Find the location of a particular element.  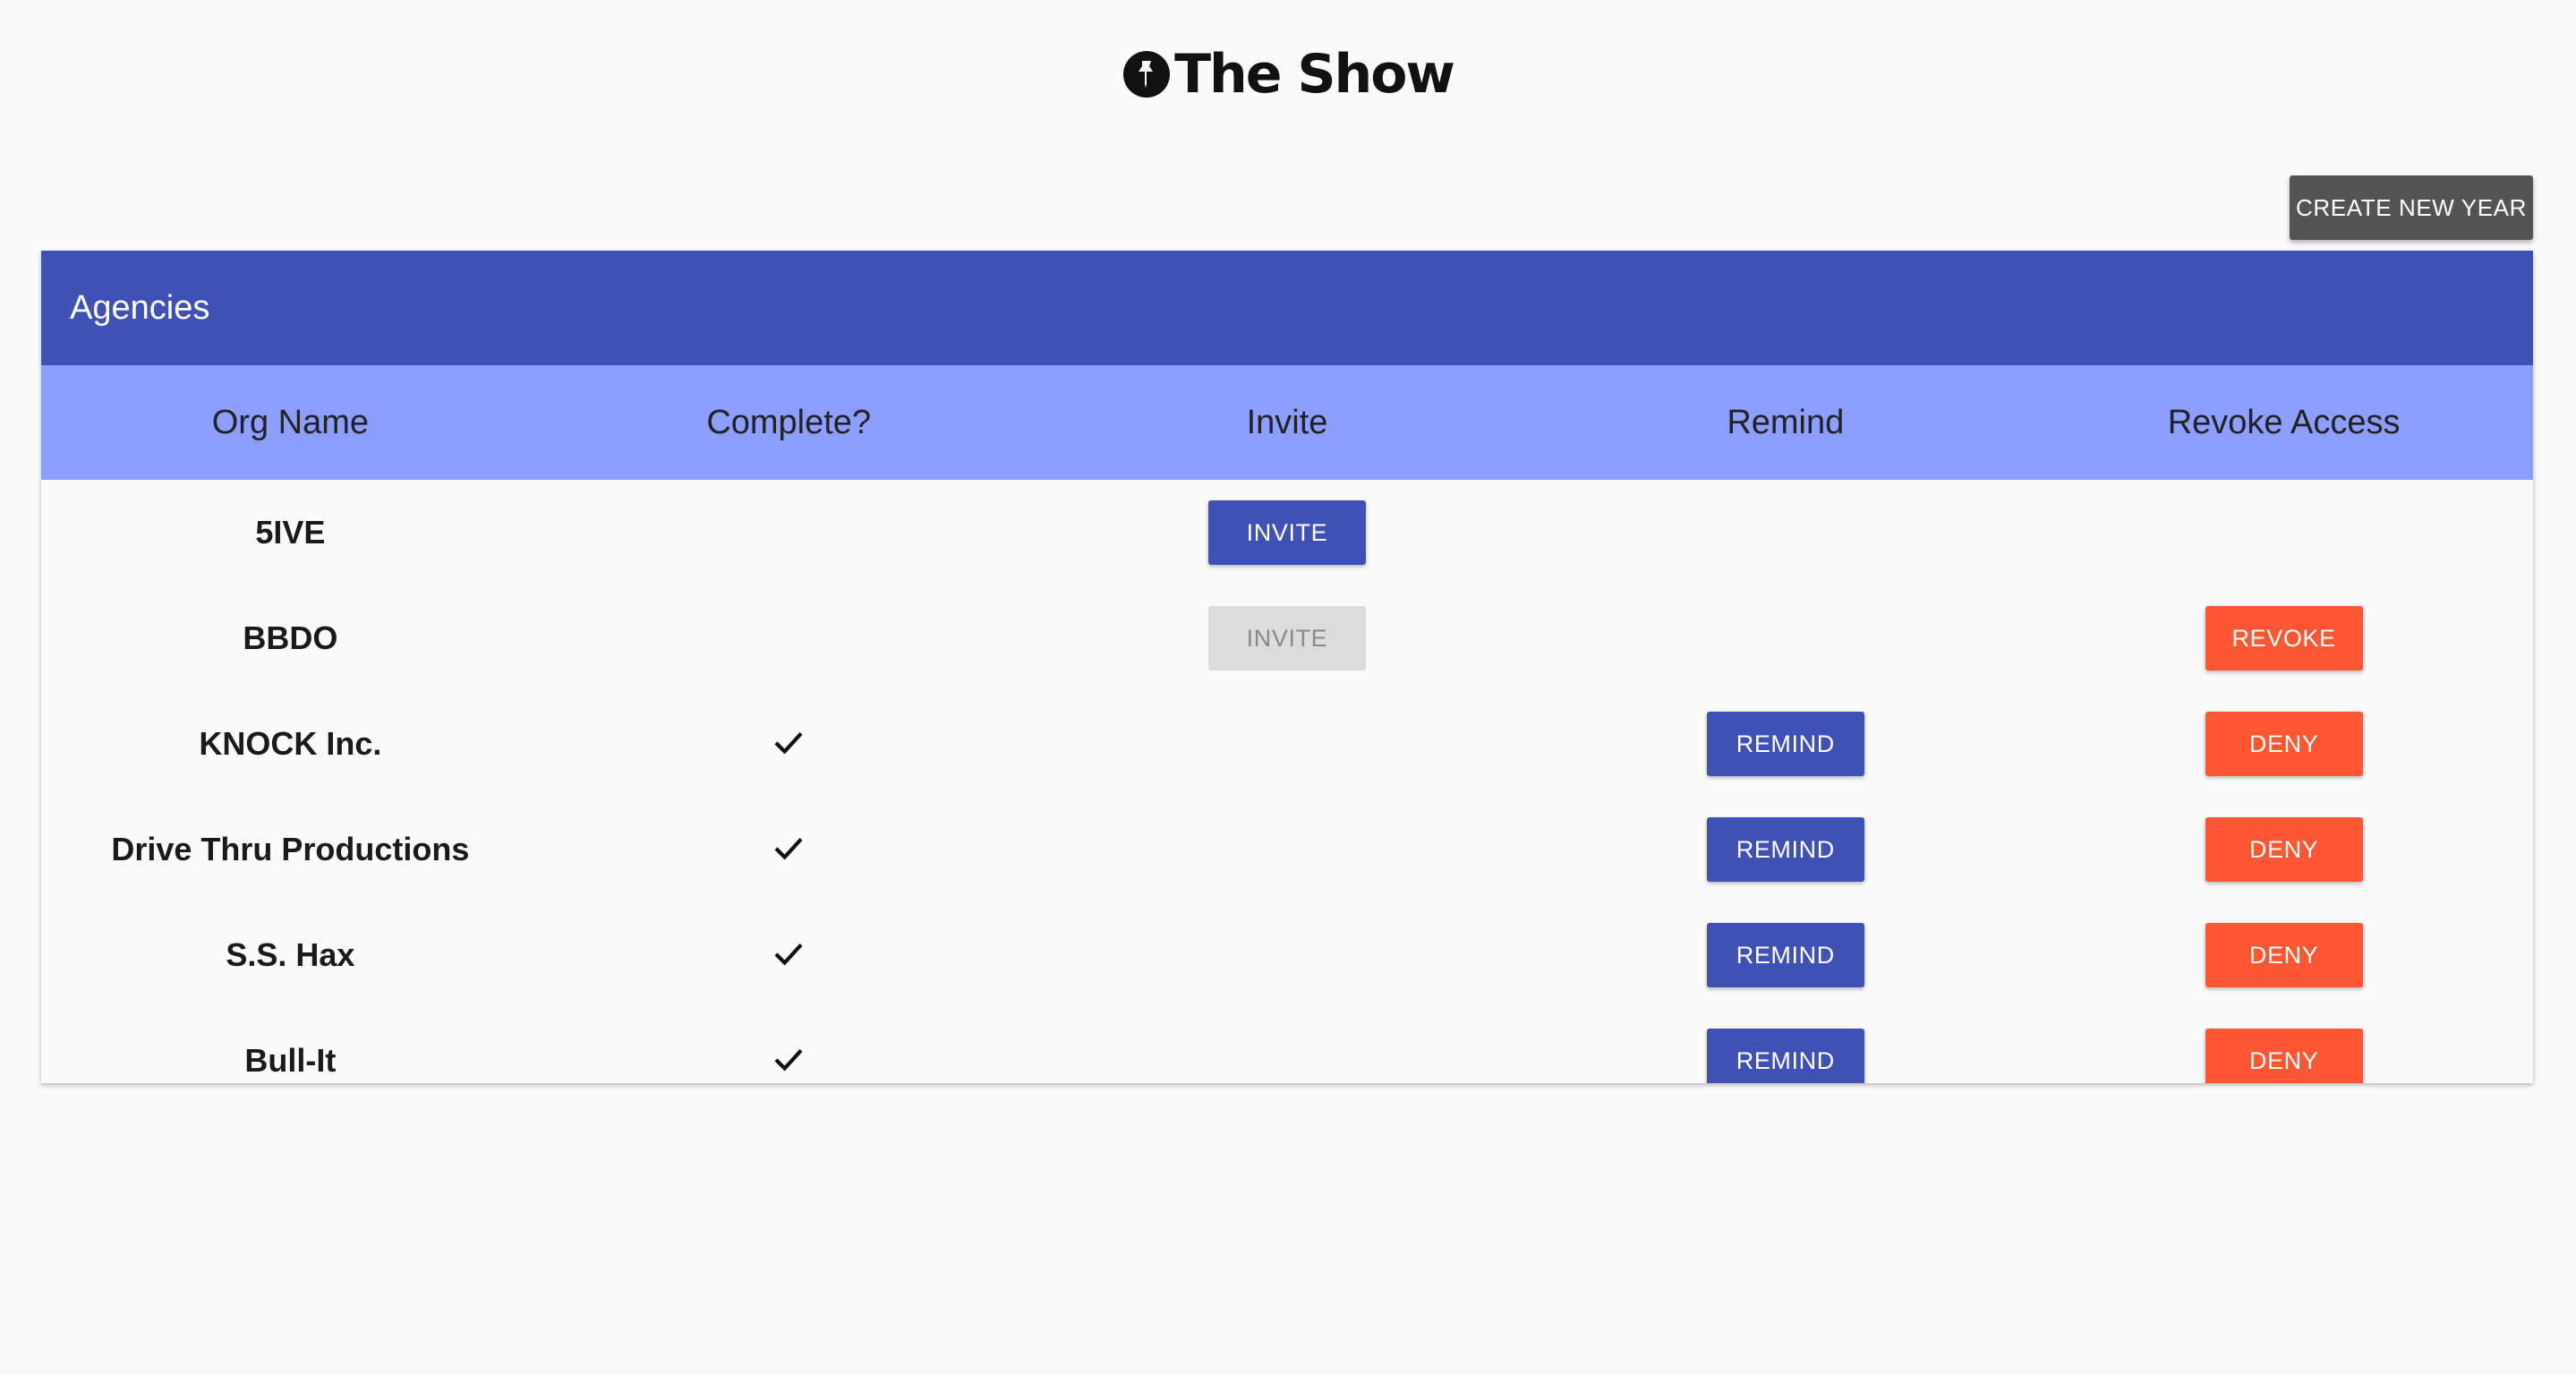

table-row: S.S. Hax REMIND DENY is located at coordinates (1287, 955).